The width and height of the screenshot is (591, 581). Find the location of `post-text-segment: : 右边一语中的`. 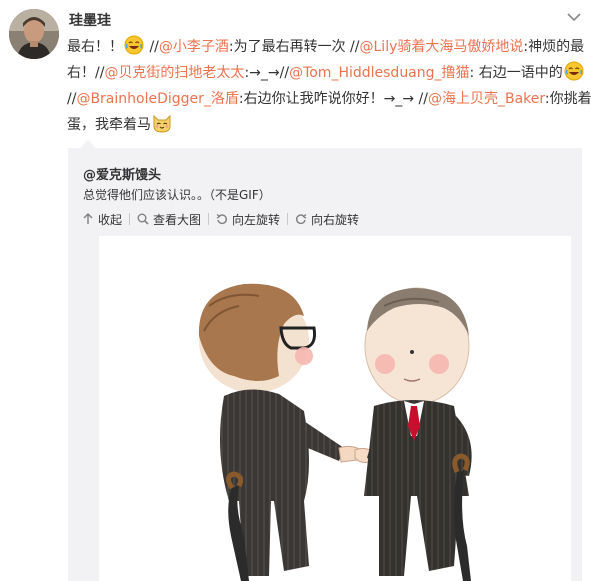

post-text-segment: : 右边一语中的 is located at coordinates (516, 73).